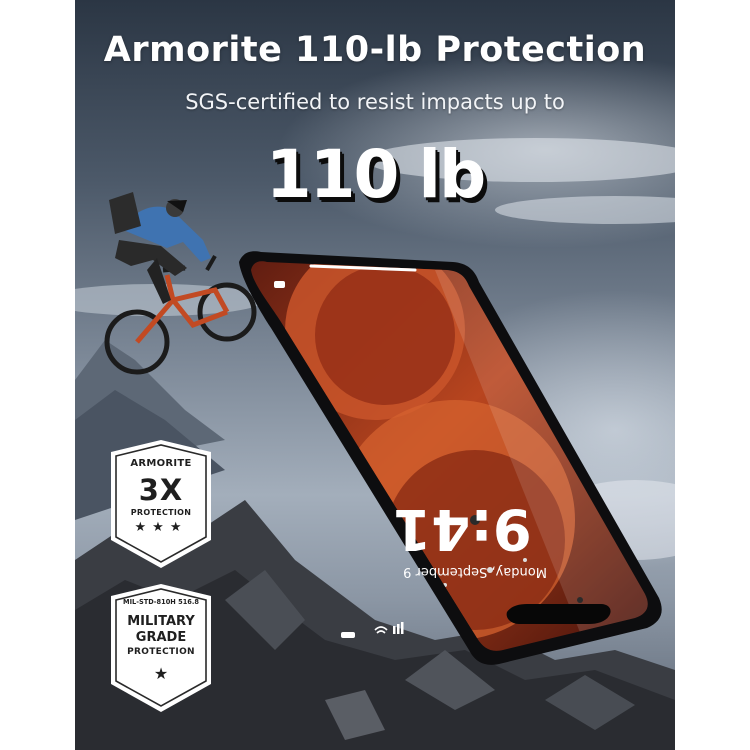 This screenshot has height=750, width=750. What do you see at coordinates (375, 50) in the screenshot?
I see `headline: Armorite 110-lb Protection` at bounding box center [375, 50].